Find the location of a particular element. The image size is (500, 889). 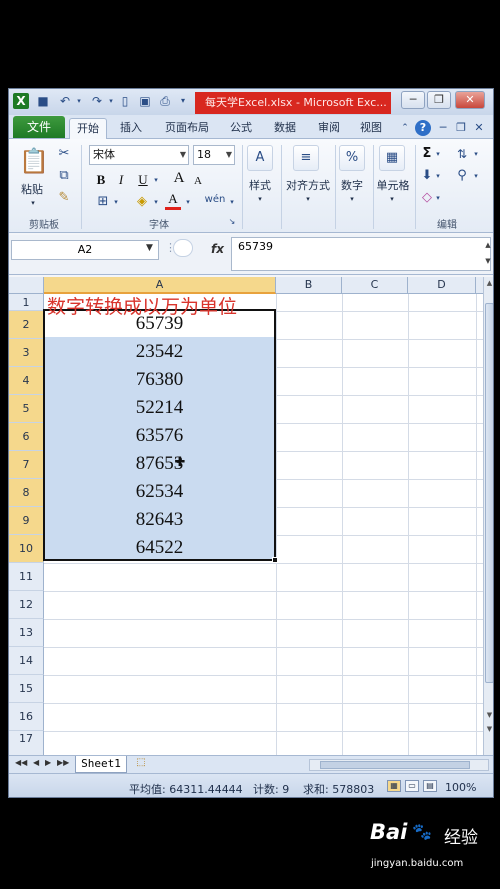

page-break-view-icon: ▤ is located at coordinates (430, 786).